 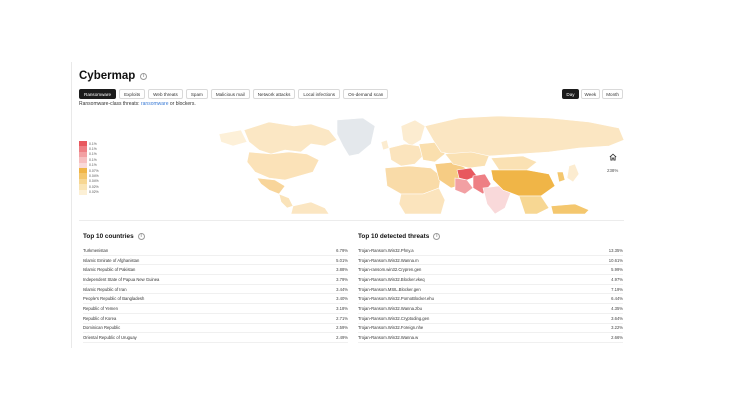 I want to click on map-region-southeast-asia, so click(x=534, y=204).